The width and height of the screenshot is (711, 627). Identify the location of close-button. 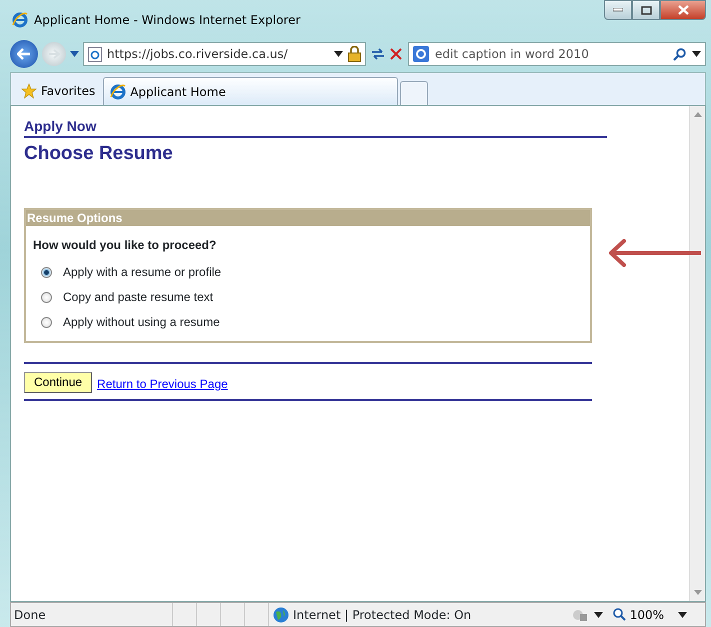
(683, 10).